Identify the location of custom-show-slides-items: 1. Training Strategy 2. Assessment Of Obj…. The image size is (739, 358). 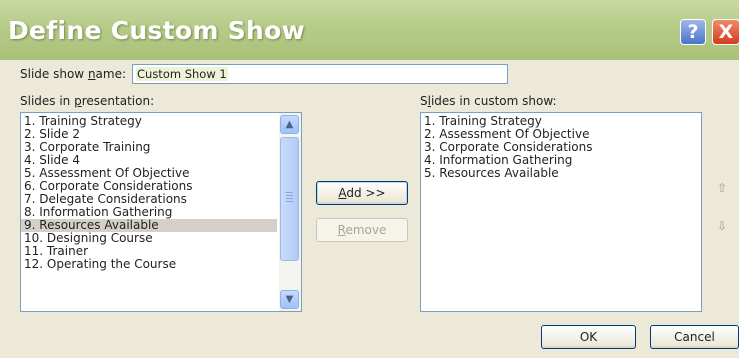
(560, 147).